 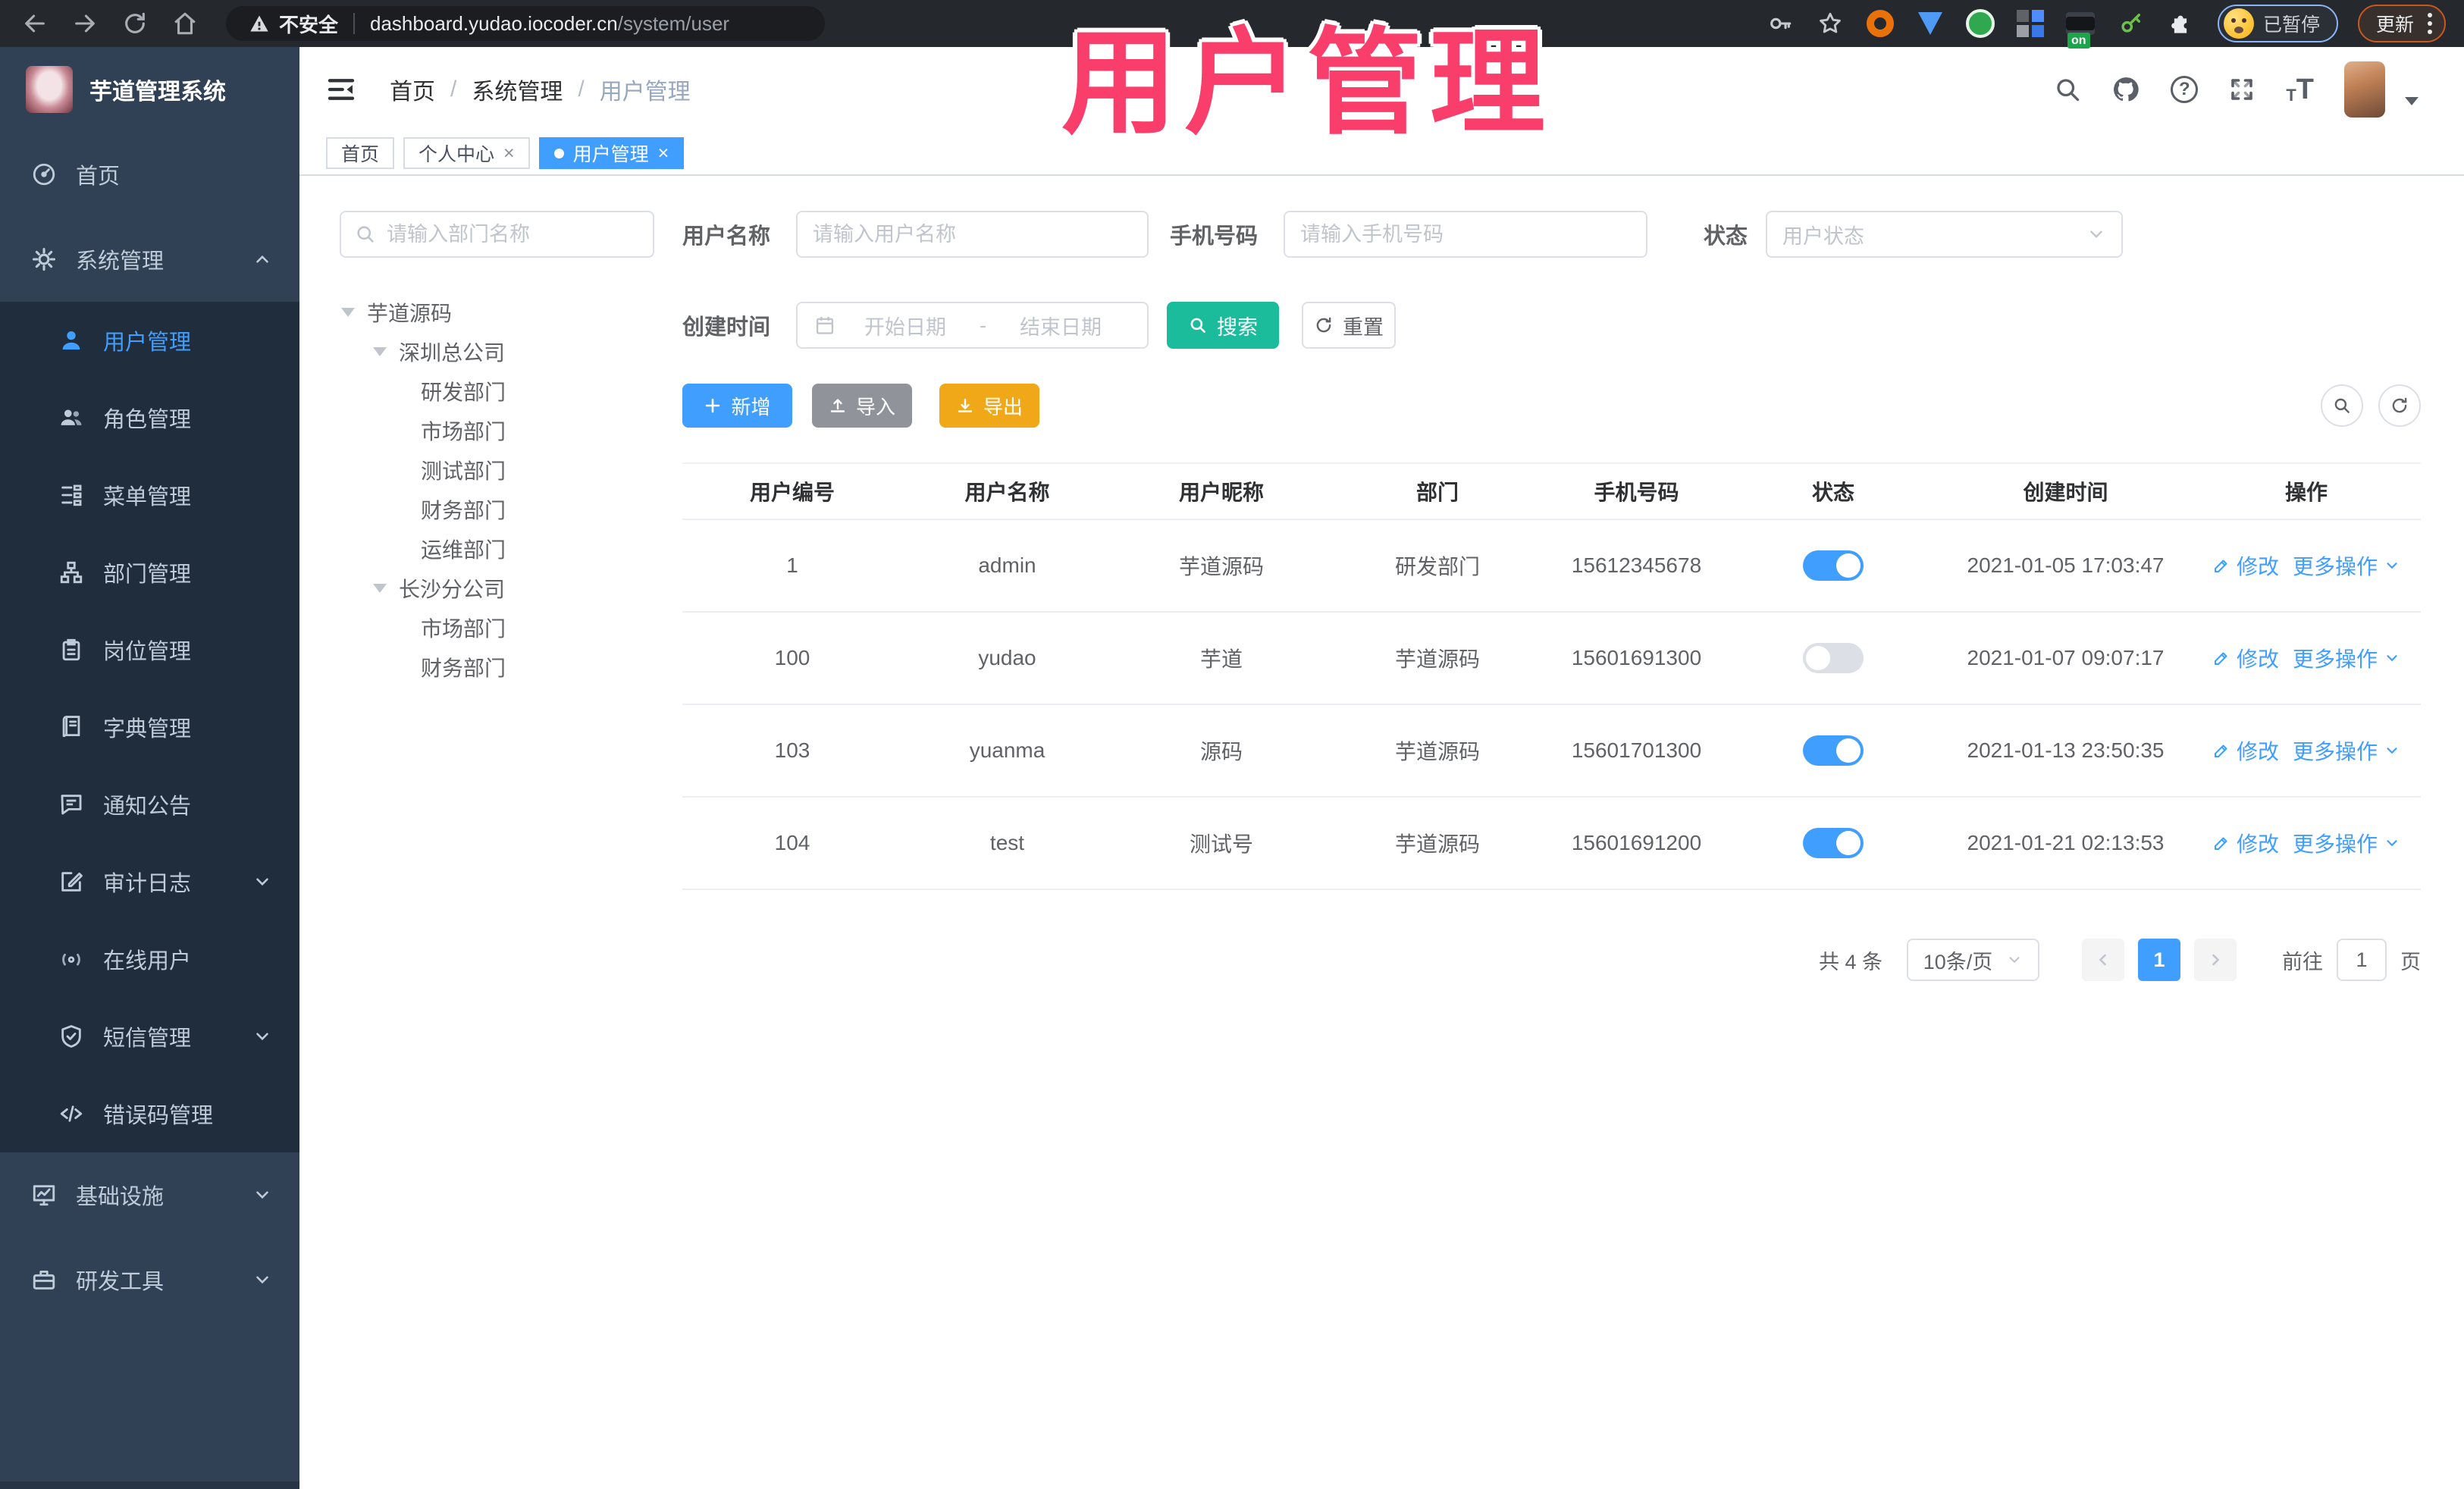 I want to click on sidebar-item-online-users: 在线用户, so click(x=150, y=959).